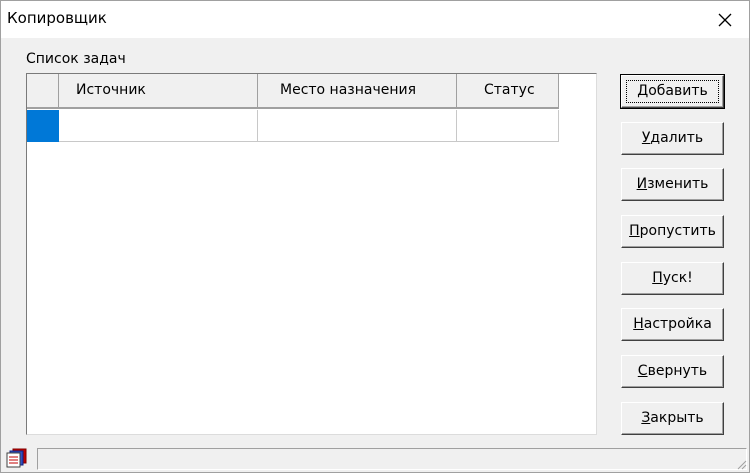  I want to click on delete-button-label: Удалить, so click(672, 138).